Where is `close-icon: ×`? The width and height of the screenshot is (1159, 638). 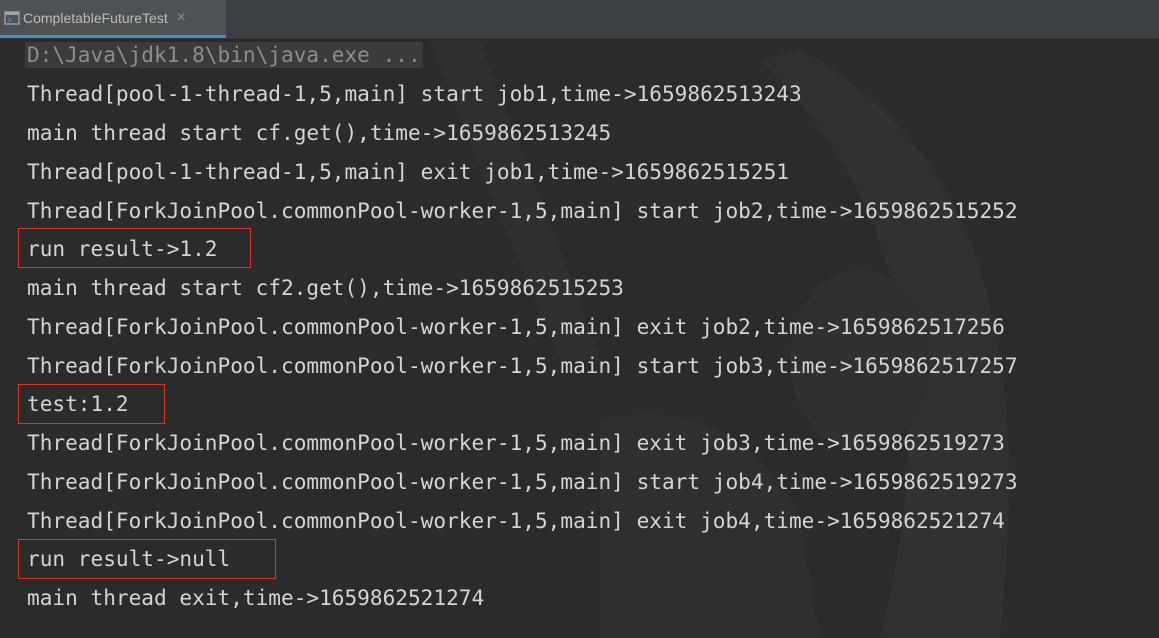 close-icon: × is located at coordinates (181, 17).